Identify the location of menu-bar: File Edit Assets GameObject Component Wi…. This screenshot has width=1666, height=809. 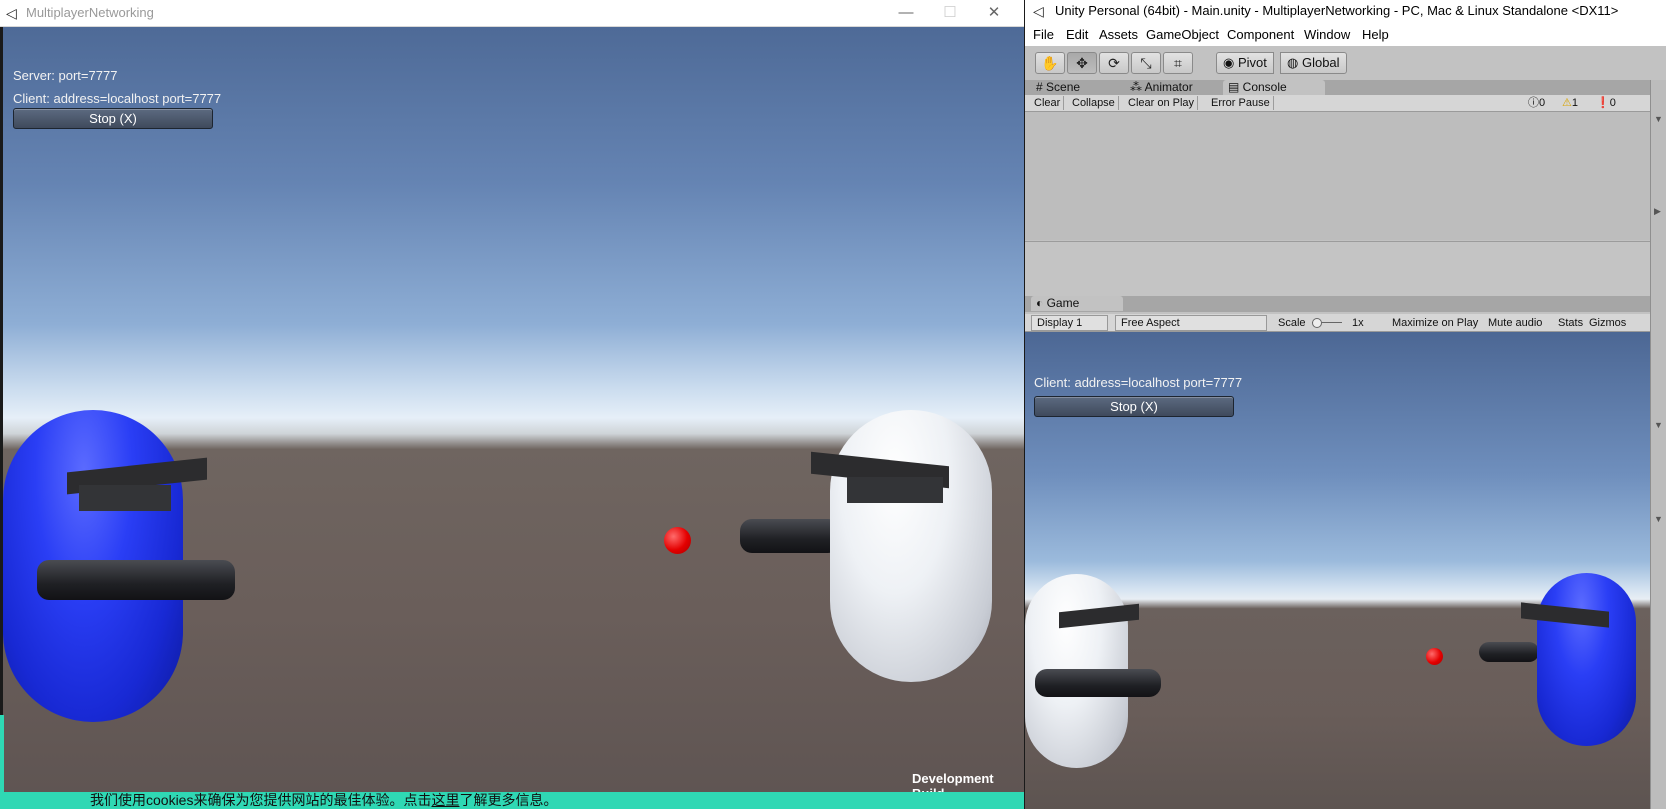
(1345, 34).